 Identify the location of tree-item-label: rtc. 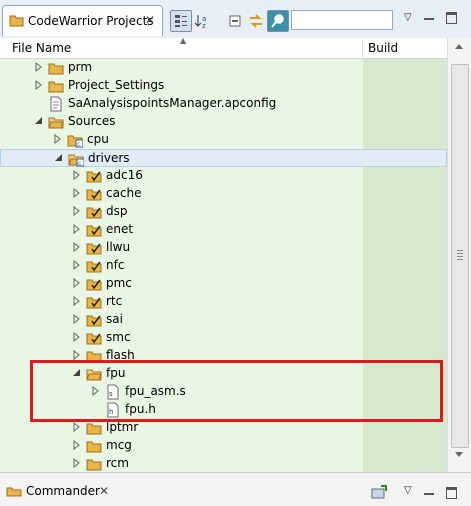
(114, 301).